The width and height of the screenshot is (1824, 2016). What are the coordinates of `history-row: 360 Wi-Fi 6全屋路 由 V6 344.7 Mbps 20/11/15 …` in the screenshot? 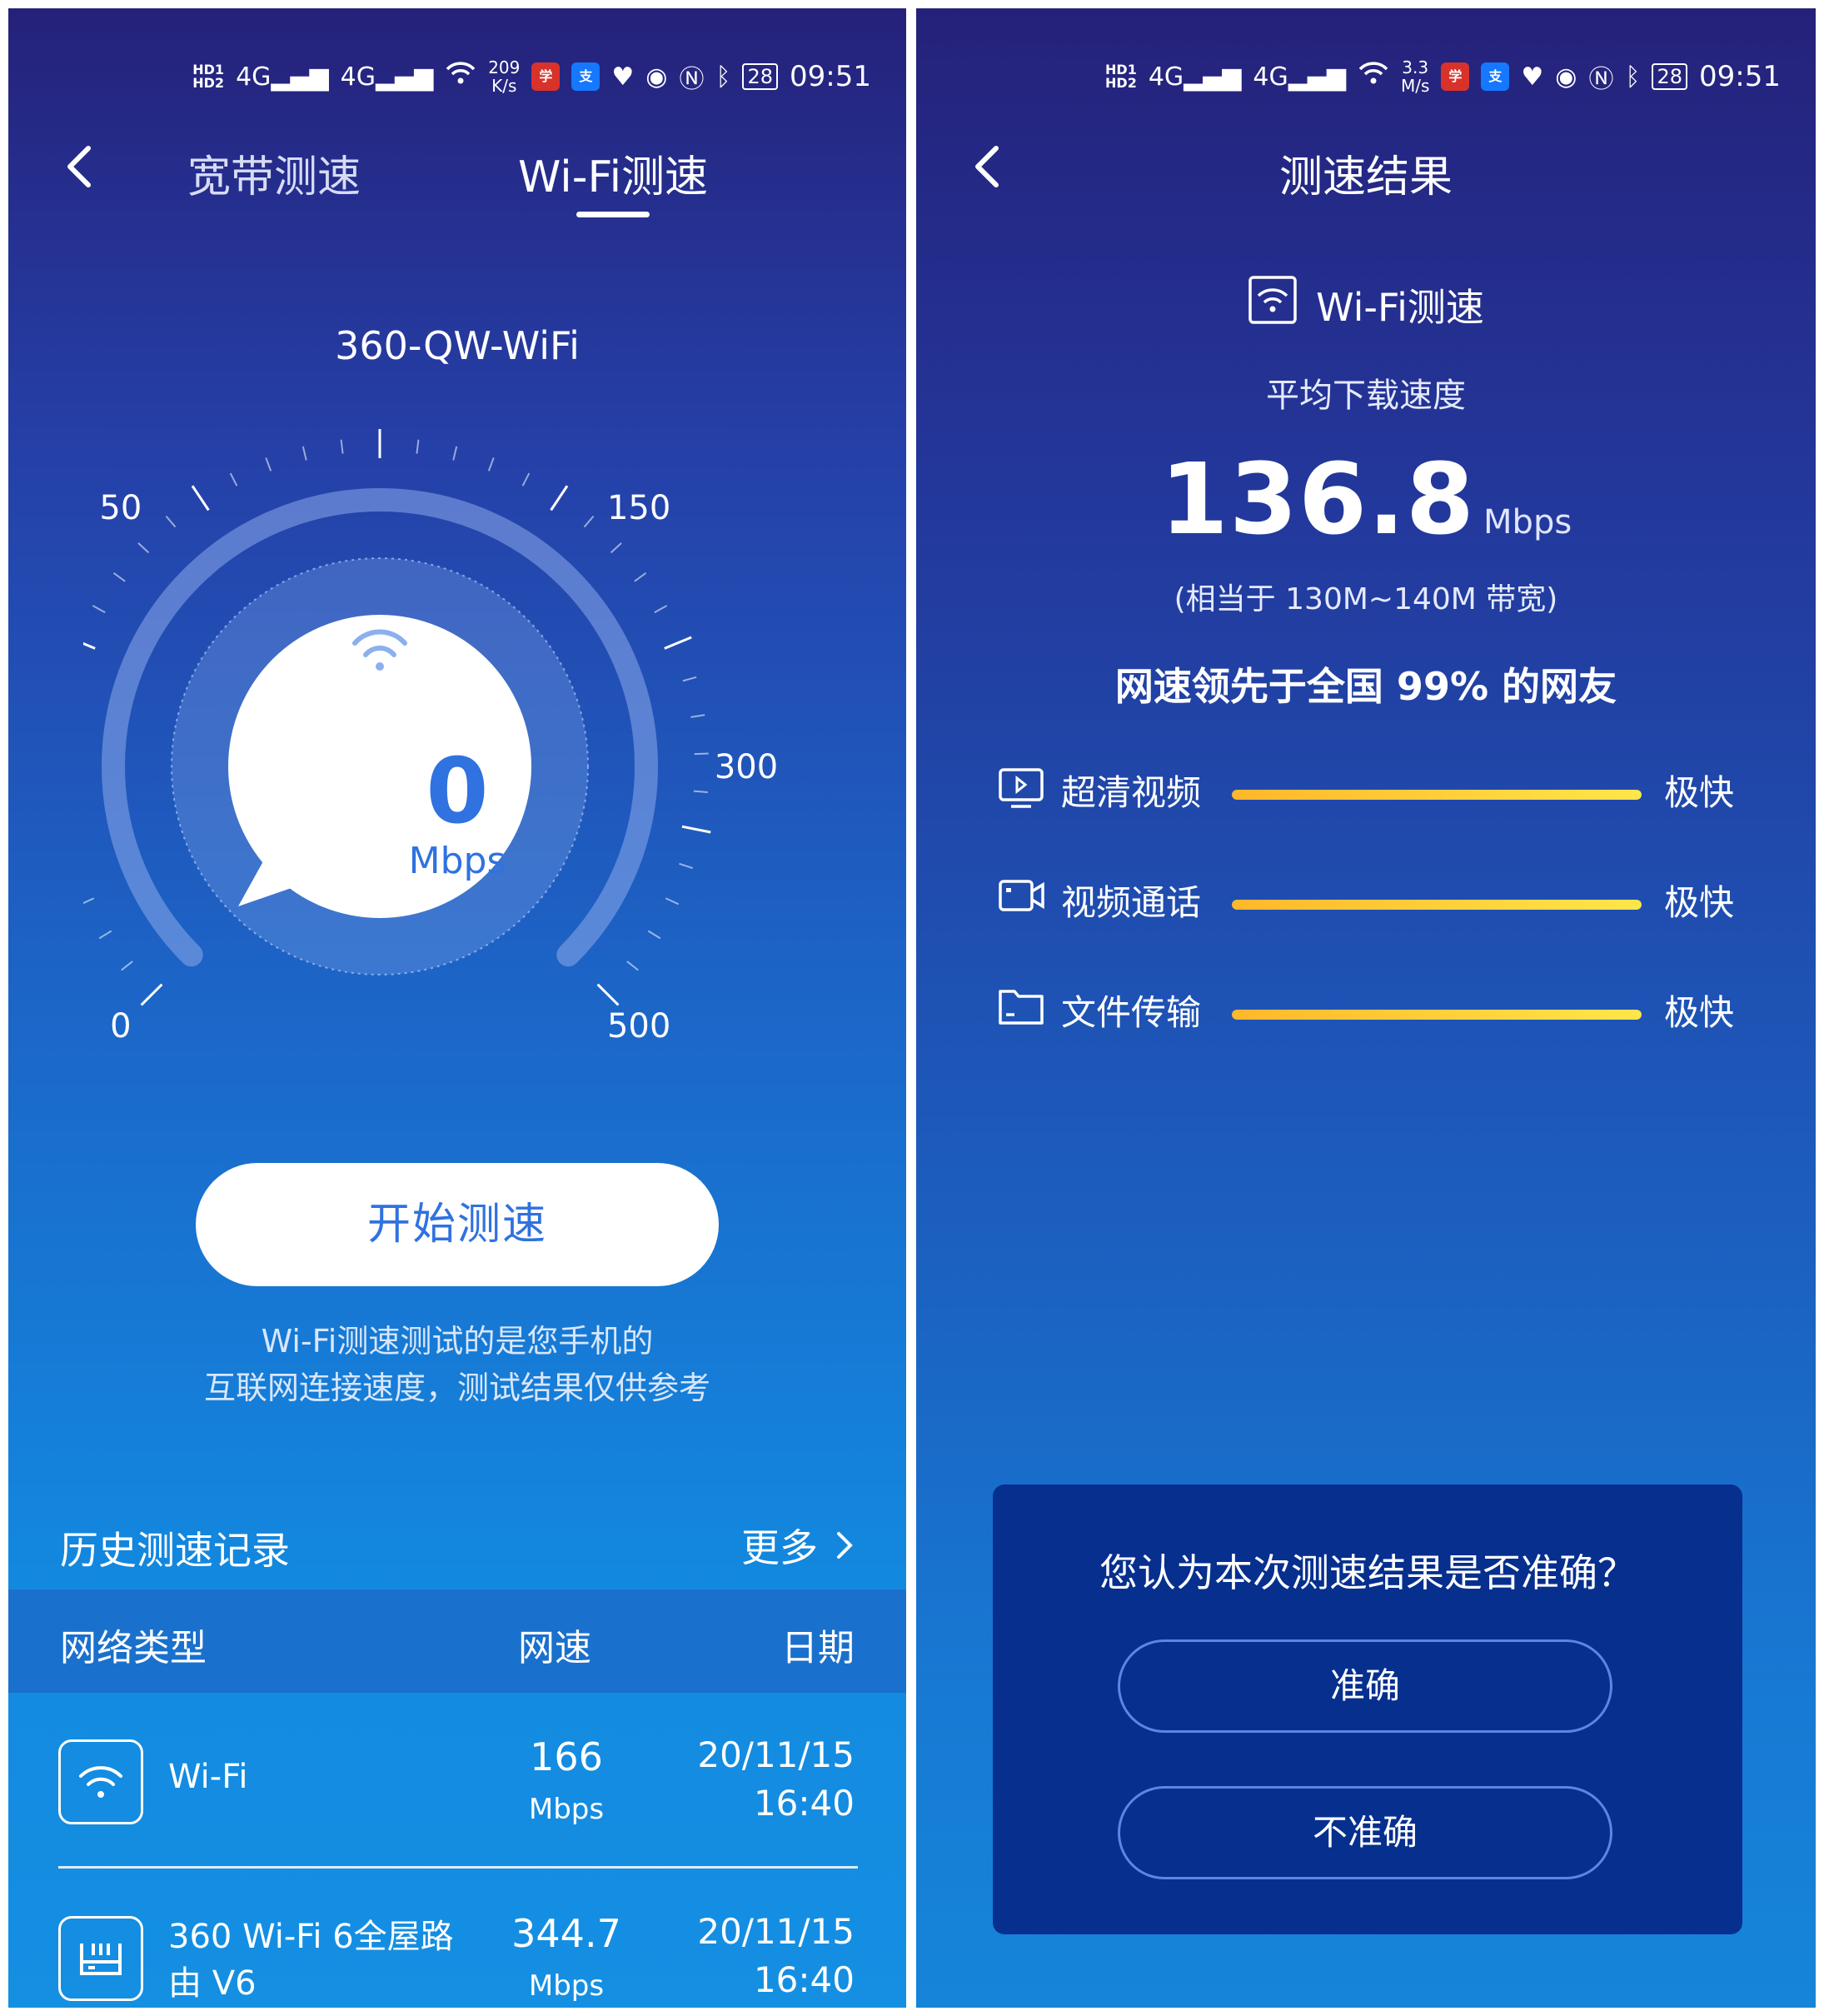 It's located at (457, 1951).